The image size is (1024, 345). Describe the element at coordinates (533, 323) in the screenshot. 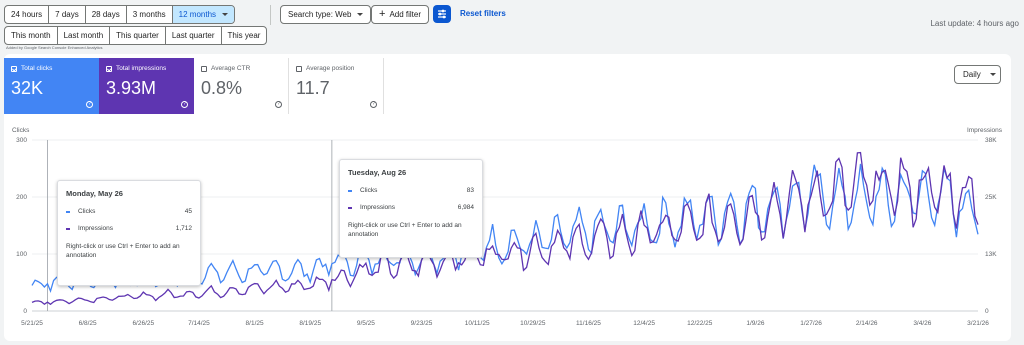

I see `x-tick-label: 10/29/25` at that location.